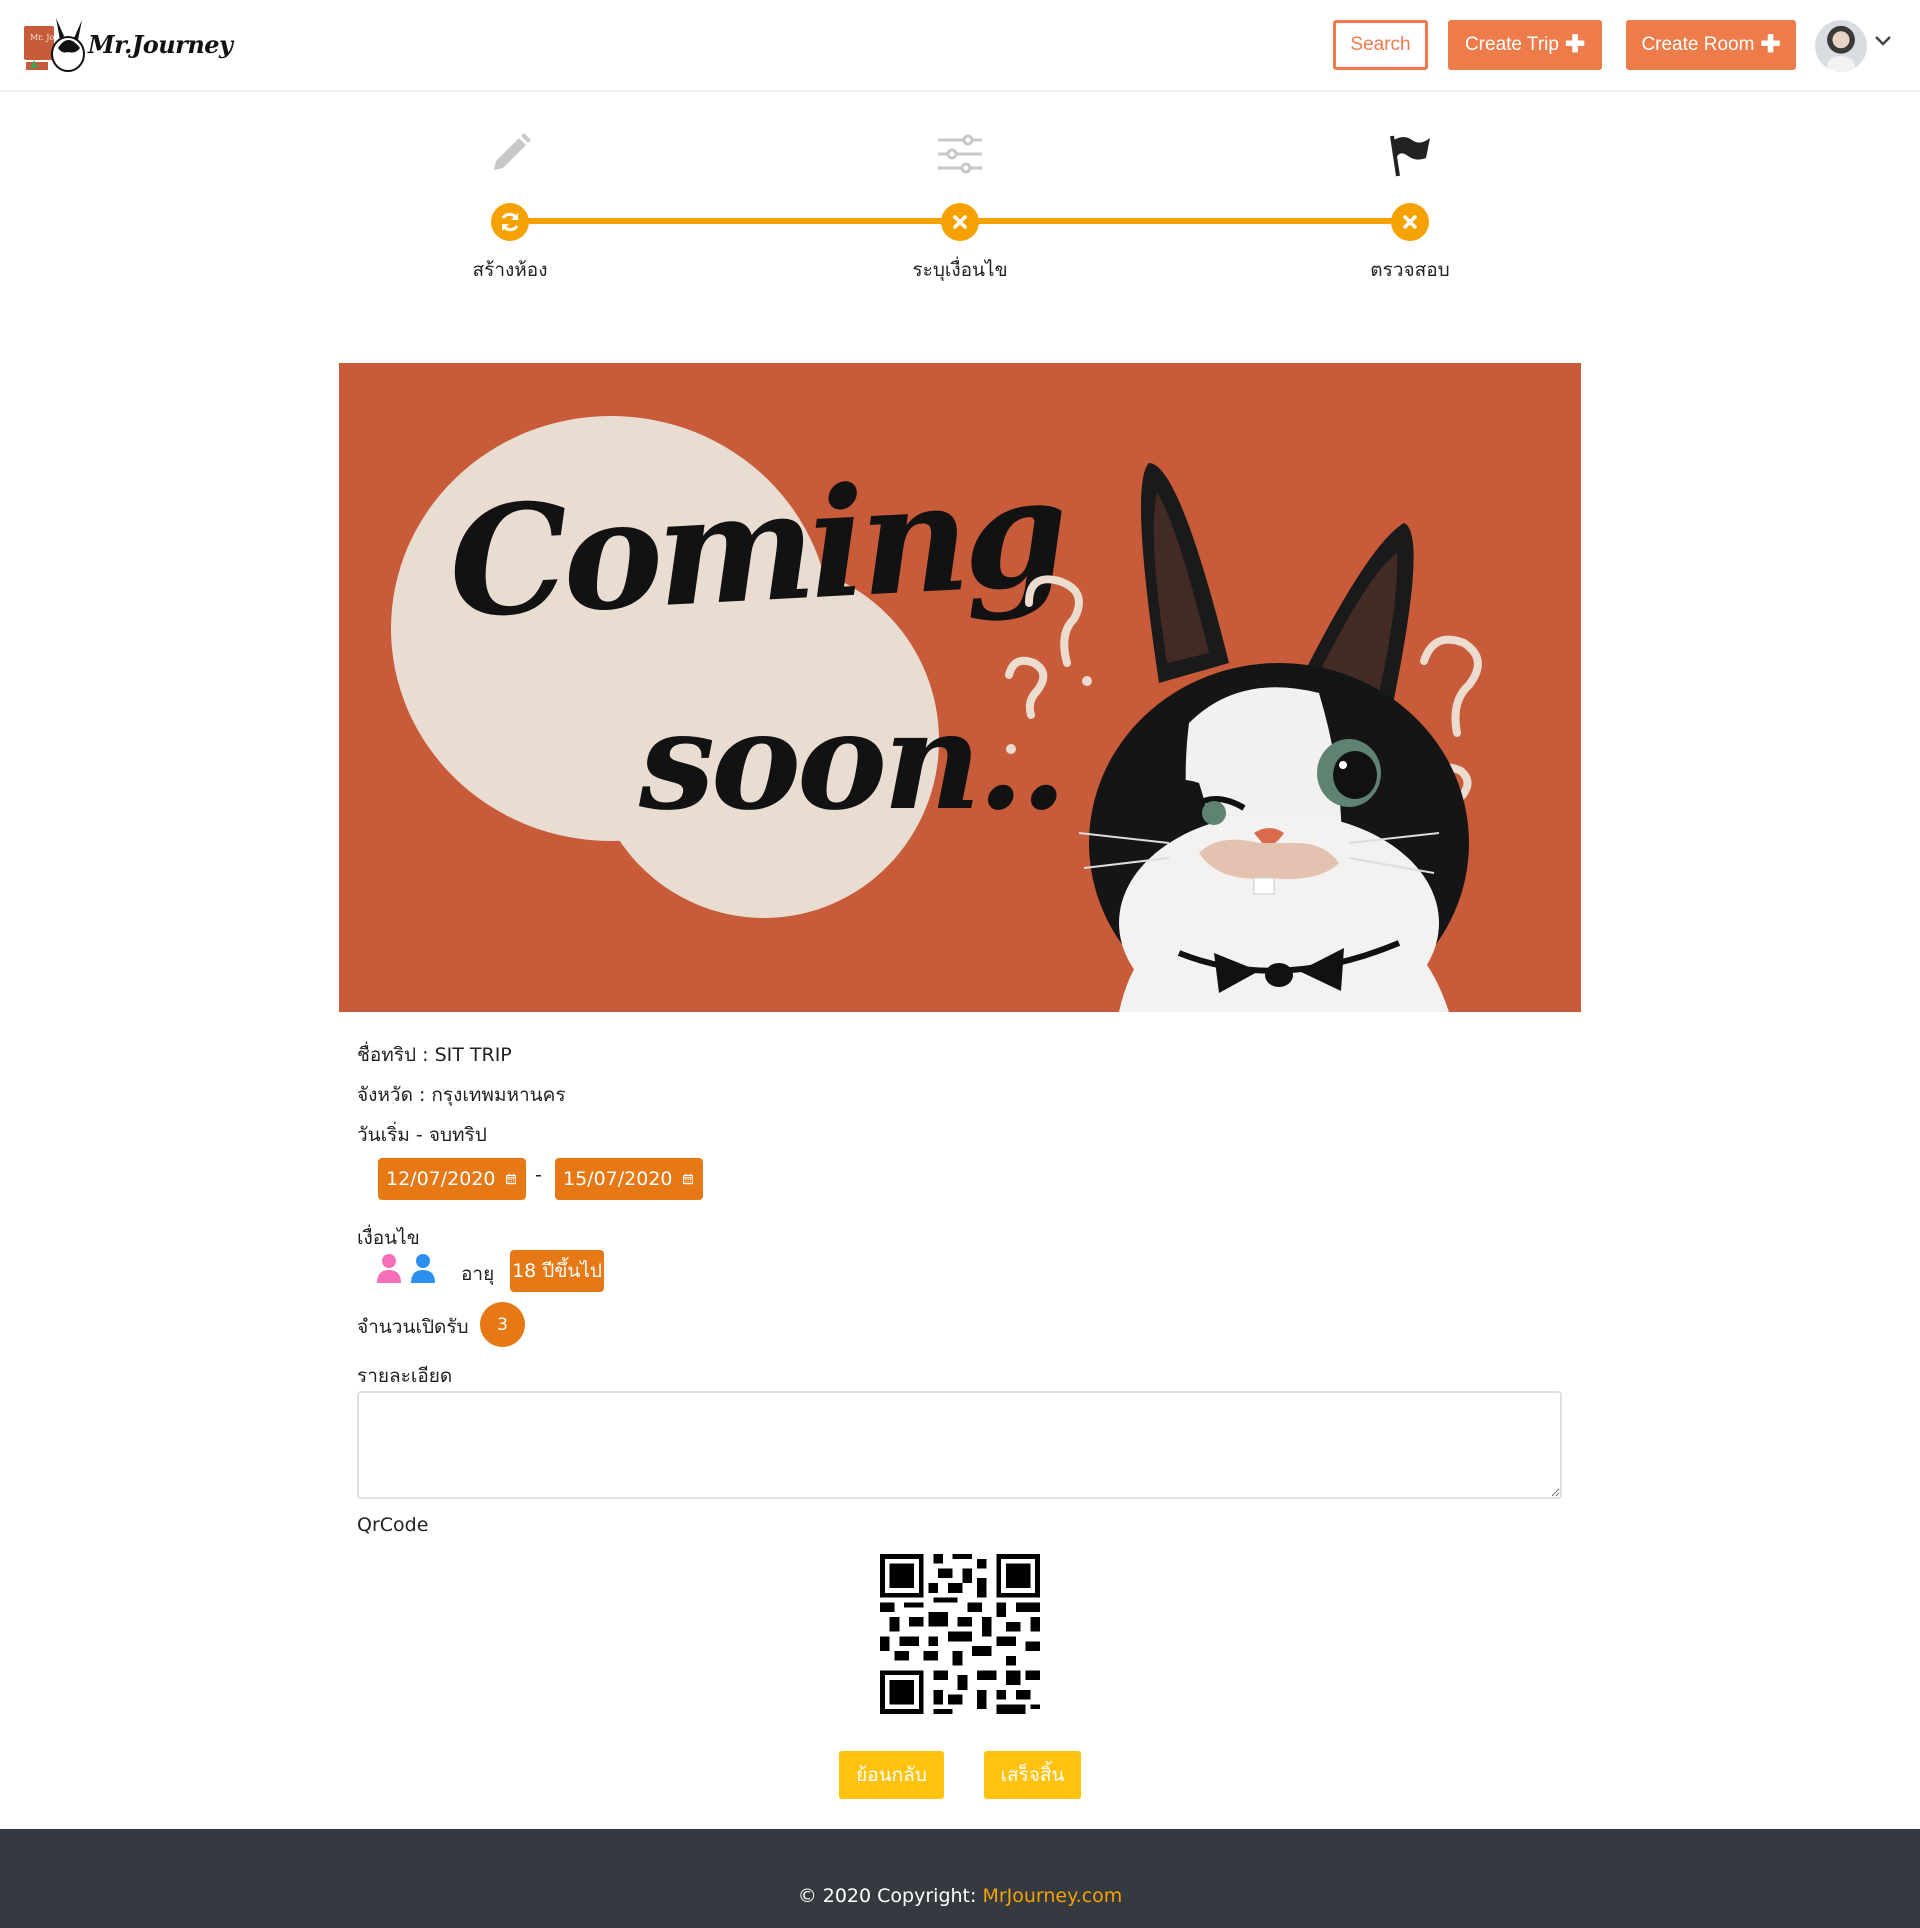 The image size is (1920, 1928). I want to click on chevron-down-icon, so click(1883, 41).